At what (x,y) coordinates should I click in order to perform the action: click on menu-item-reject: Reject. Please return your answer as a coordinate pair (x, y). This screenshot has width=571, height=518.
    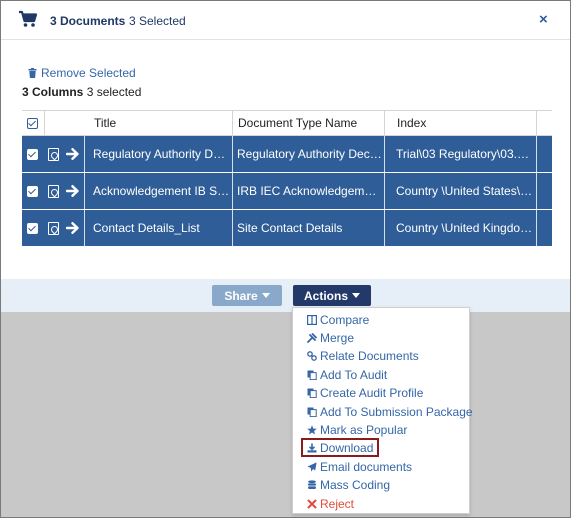
    Looking at the image, I should click on (330, 504).